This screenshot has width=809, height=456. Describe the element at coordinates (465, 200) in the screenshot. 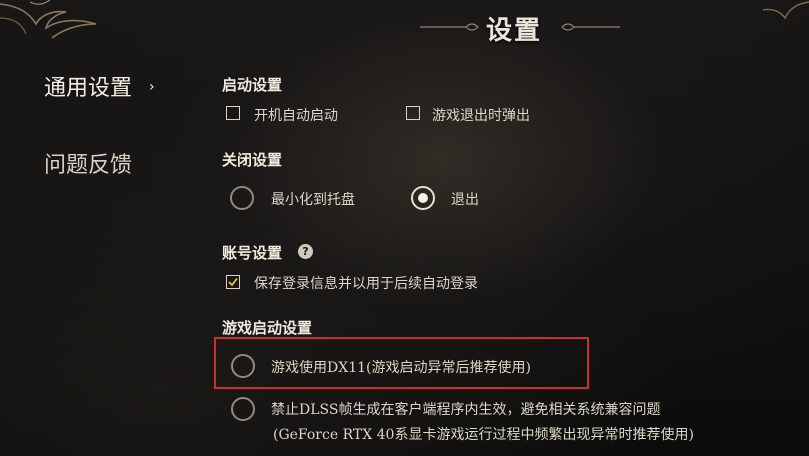

I see `exit-label: 退出` at that location.